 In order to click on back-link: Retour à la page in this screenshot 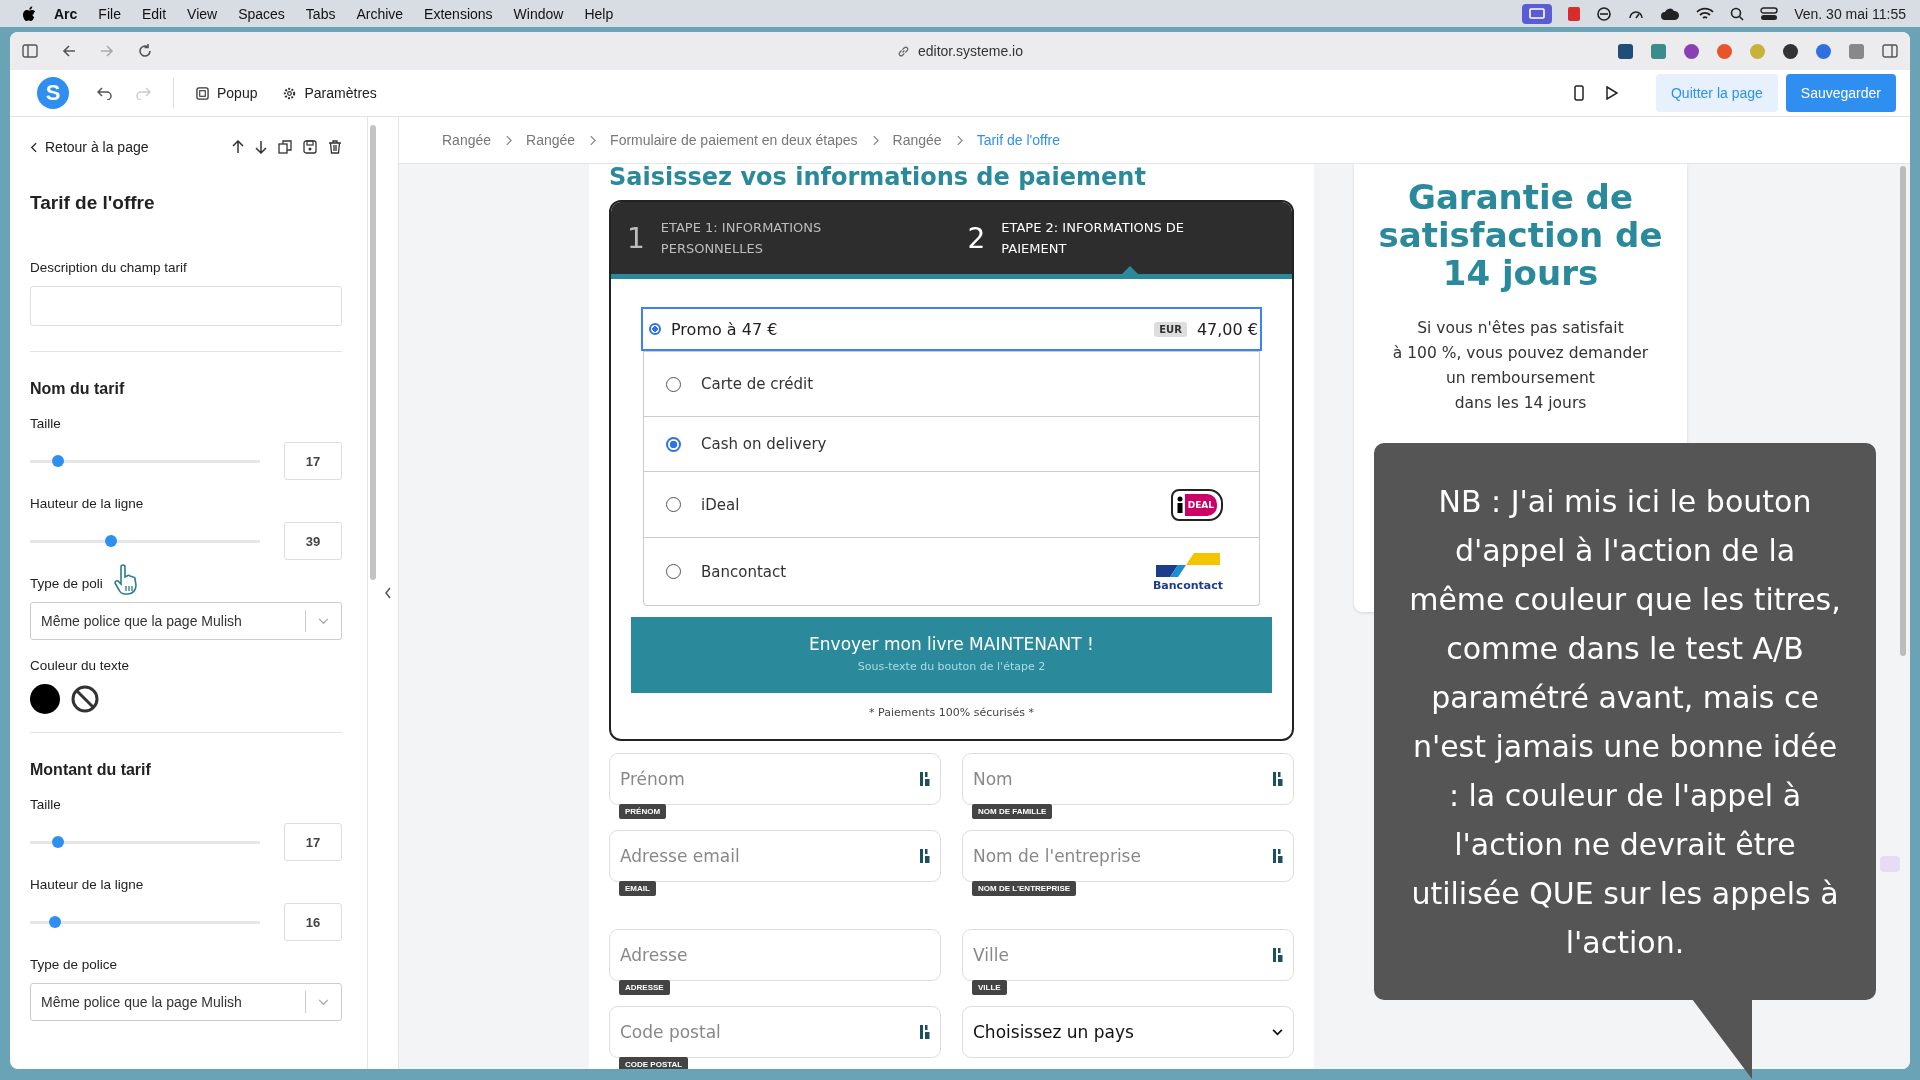, I will do `click(89, 147)`.